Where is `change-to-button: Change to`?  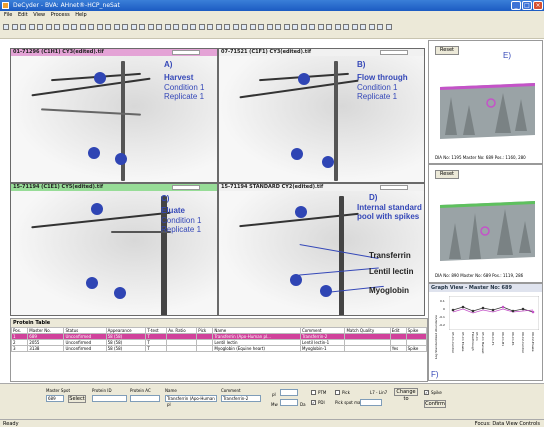
change-to-button: Change to is located at coordinates (406, 395).